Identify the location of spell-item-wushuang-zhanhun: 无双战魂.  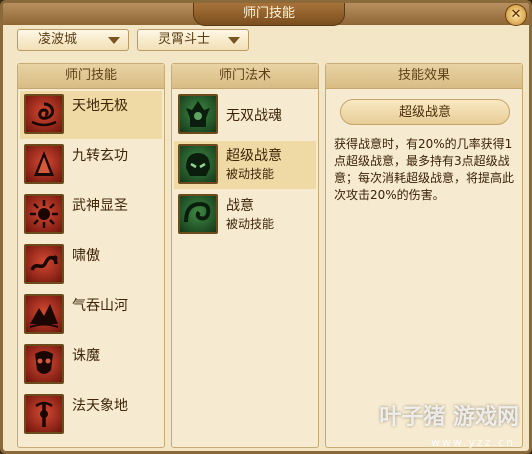
(245, 115).